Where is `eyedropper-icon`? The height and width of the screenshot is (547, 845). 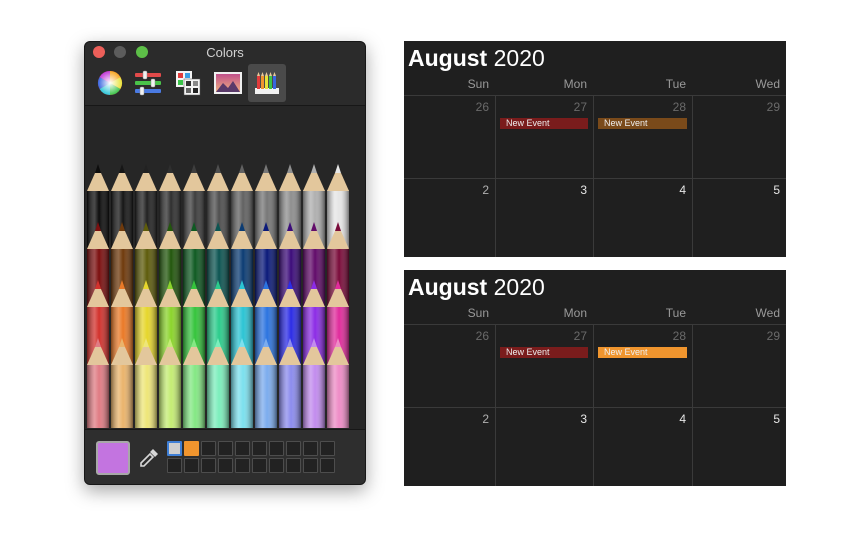 eyedropper-icon is located at coordinates (149, 458).